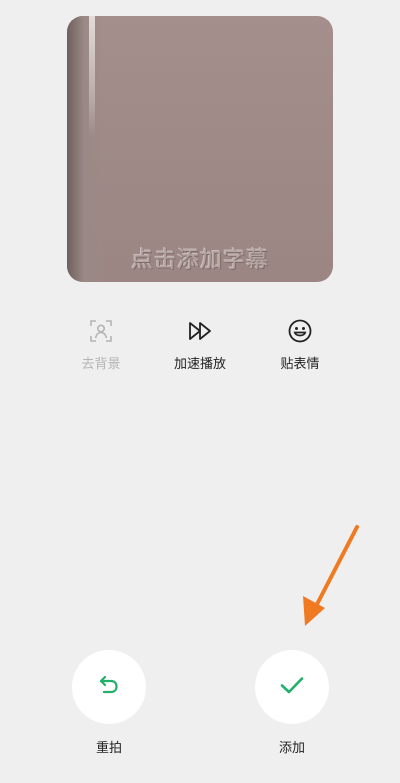 This screenshot has width=400, height=783. I want to click on annotation-arrow-icon, so click(331, 575).